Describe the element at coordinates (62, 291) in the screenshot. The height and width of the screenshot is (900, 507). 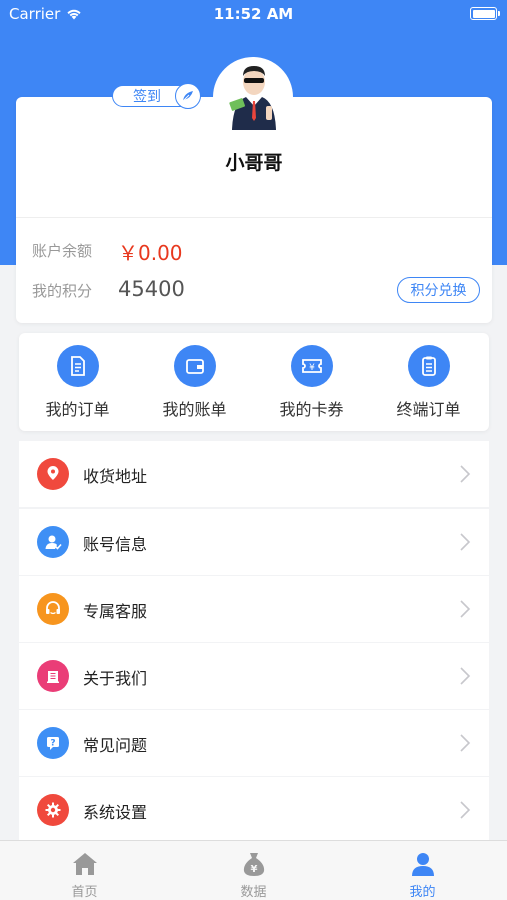
I see `points-label: 我的积分` at that location.